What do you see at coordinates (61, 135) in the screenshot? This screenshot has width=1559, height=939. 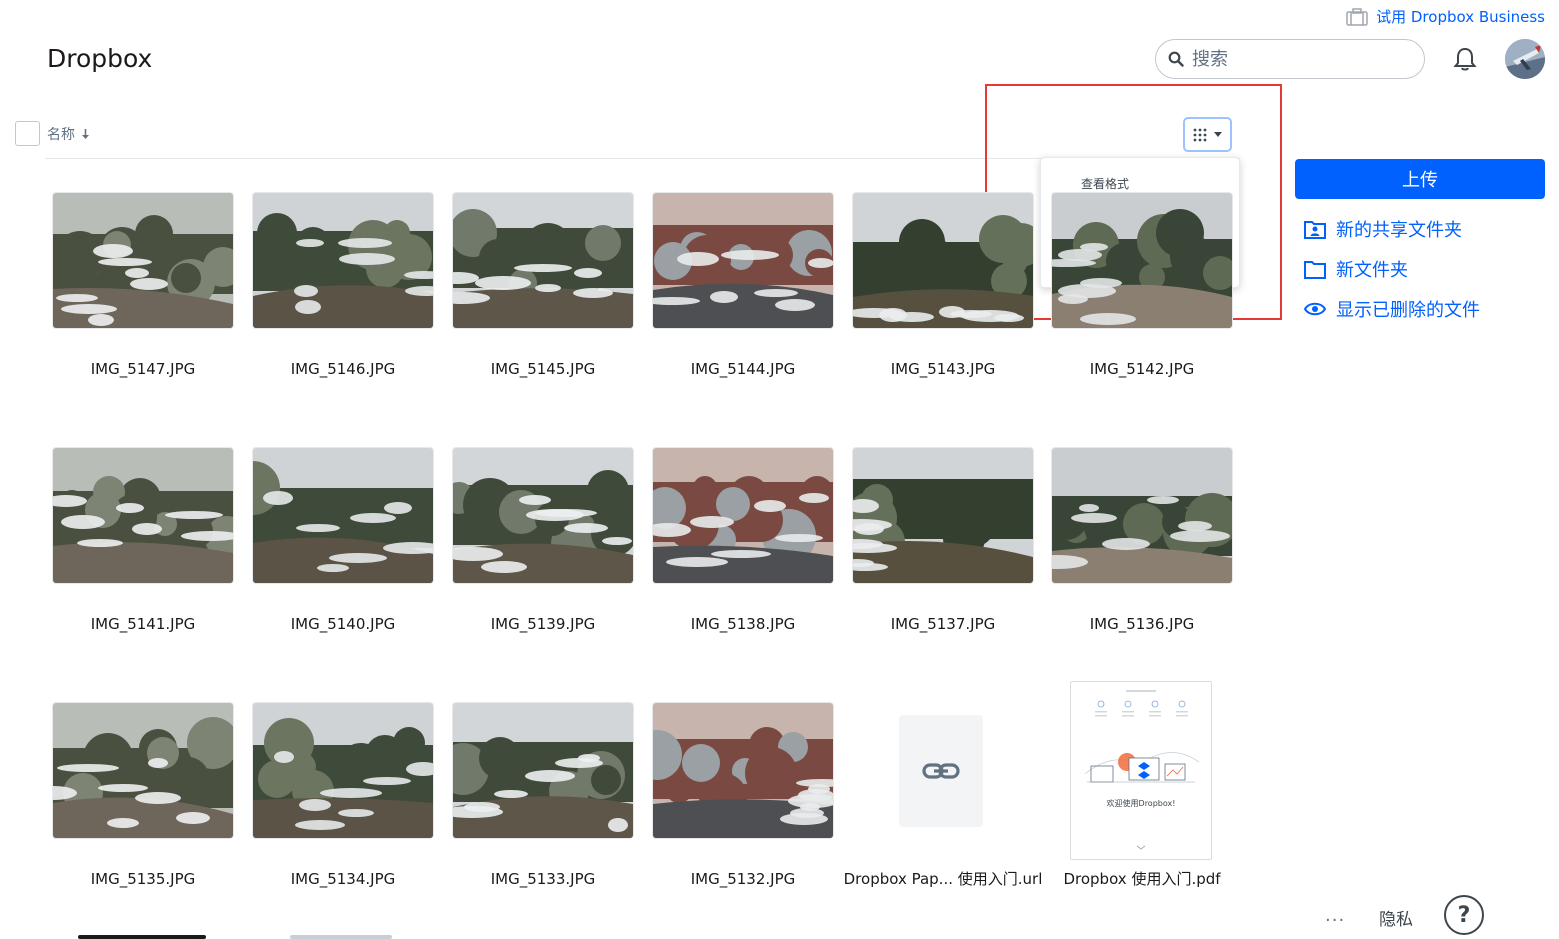 I see `sort-label: 名称` at bounding box center [61, 135].